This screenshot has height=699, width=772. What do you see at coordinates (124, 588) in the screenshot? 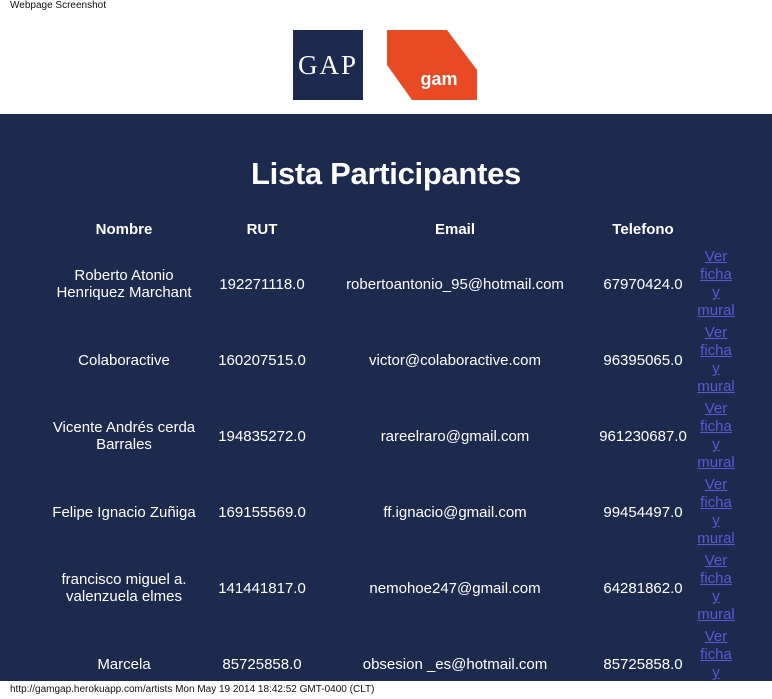
I see `cell-nombre: francisco miguel a. valenzuela elmes` at bounding box center [124, 588].